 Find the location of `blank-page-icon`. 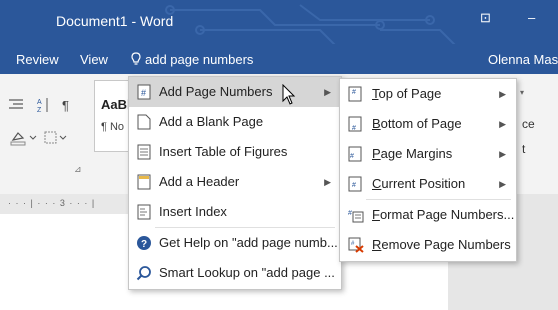

blank-page-icon is located at coordinates (144, 122).